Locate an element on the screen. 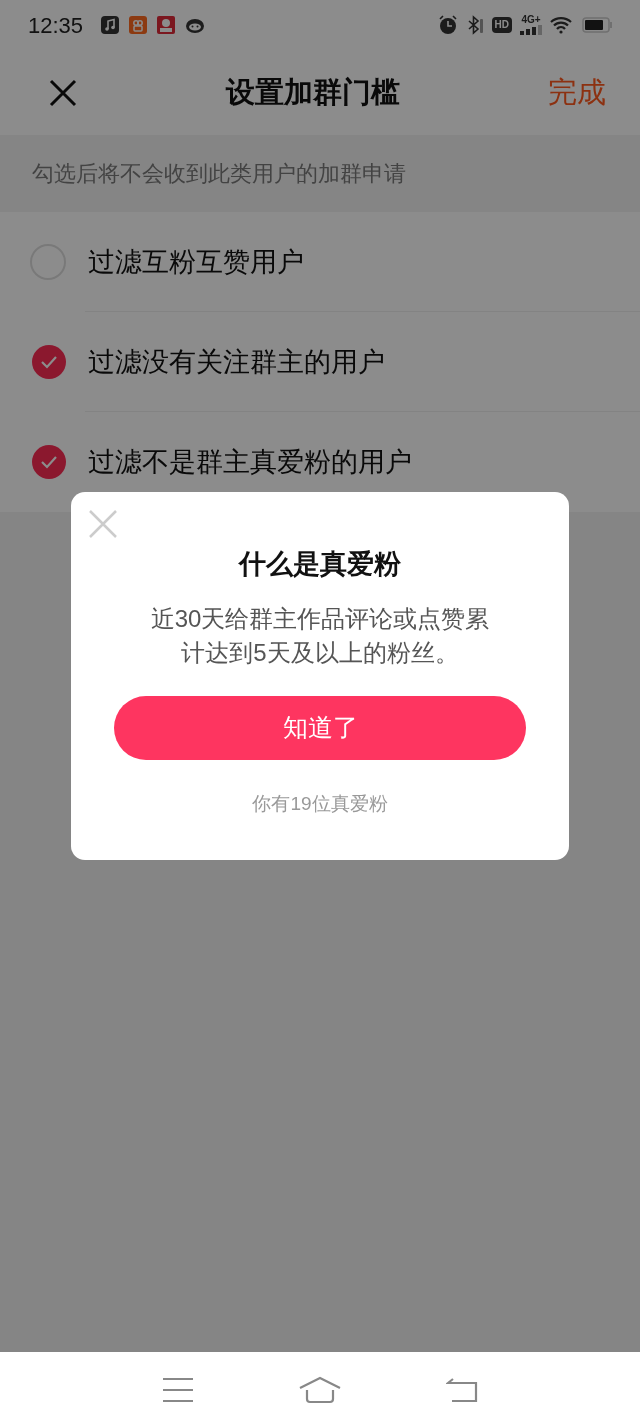  signal-icon is located at coordinates (531, 30).